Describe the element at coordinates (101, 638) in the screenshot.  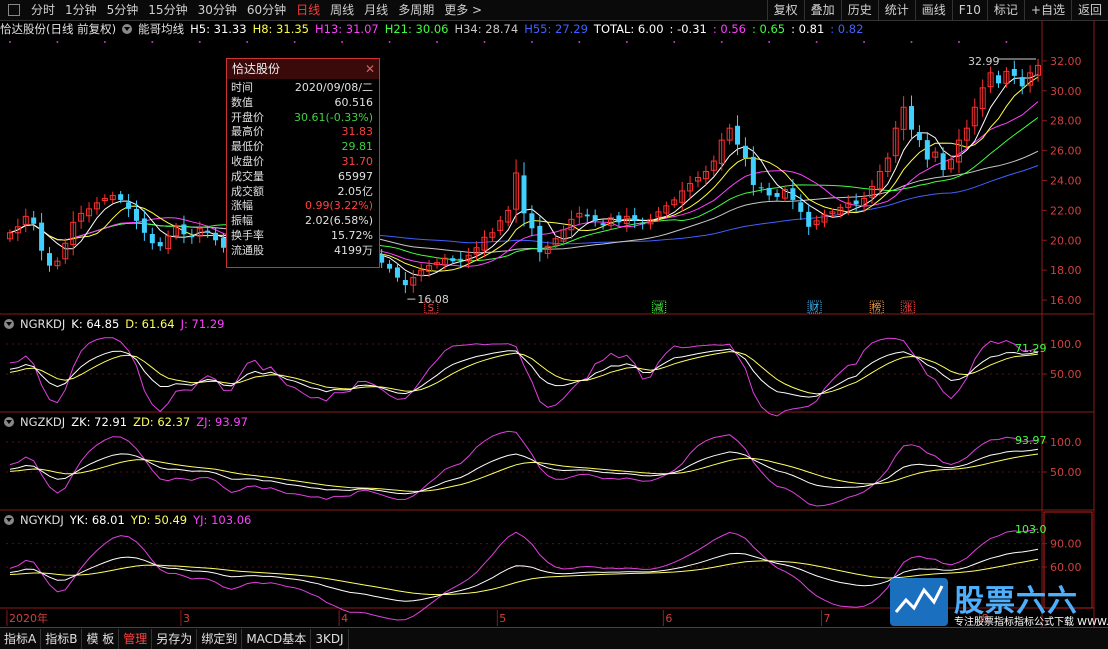
I see `indicator-tab-2: 模 板` at that location.